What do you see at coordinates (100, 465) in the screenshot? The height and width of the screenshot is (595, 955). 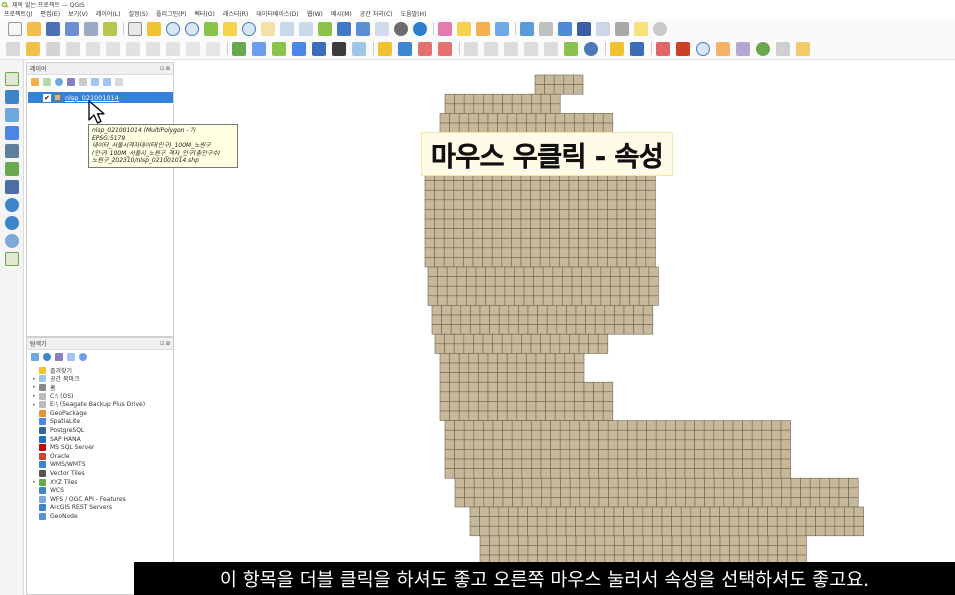 I see `browser-item: WMS/WMTS` at bounding box center [100, 465].